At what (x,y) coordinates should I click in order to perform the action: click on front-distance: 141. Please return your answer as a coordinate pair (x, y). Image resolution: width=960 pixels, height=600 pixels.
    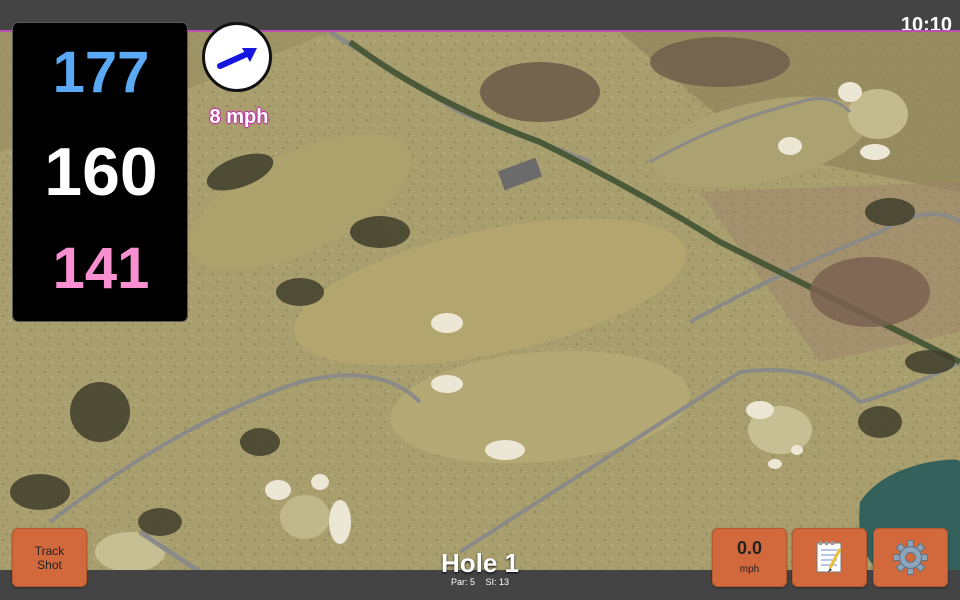
    Looking at the image, I should click on (101, 268).